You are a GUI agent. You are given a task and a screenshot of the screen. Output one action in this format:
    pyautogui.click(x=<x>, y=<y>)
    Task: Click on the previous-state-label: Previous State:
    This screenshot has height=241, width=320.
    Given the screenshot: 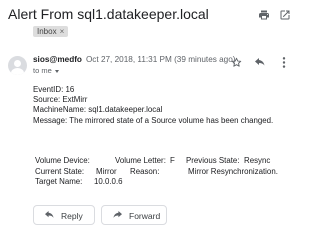 What is the action you would take?
    pyautogui.click(x=213, y=160)
    